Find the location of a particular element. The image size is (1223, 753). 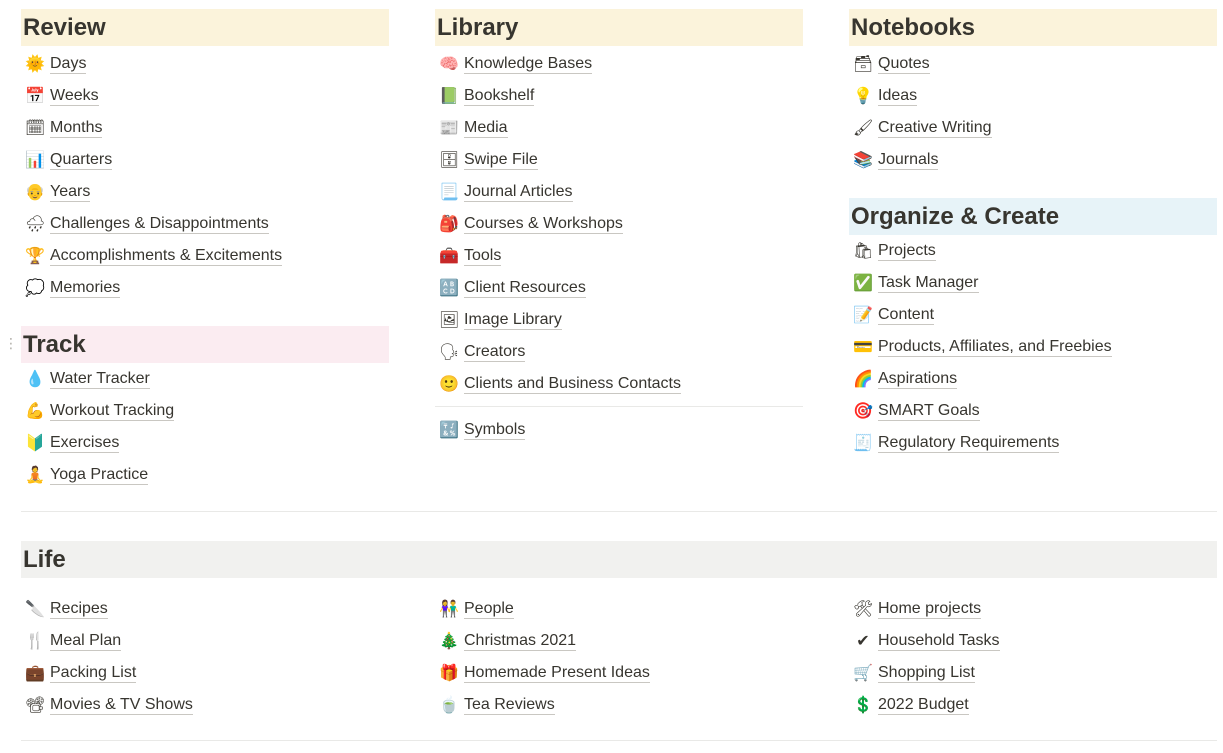

page-link-label: Image Library is located at coordinates (513, 320).